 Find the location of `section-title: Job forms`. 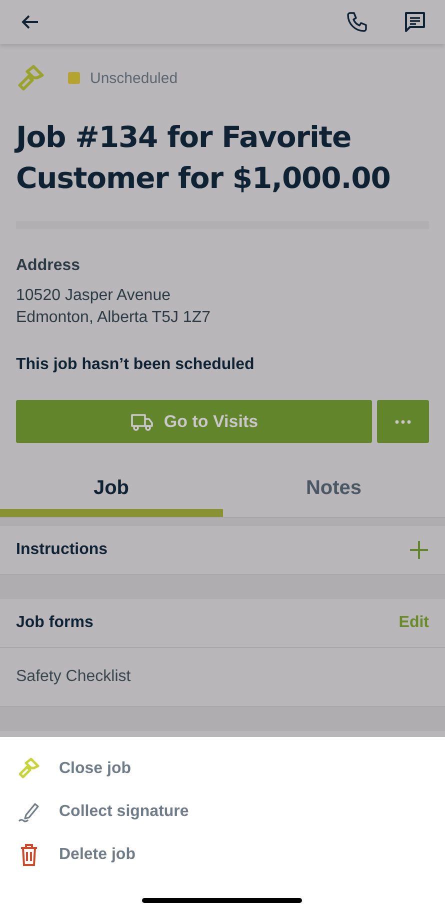

section-title: Job forms is located at coordinates (55, 623).